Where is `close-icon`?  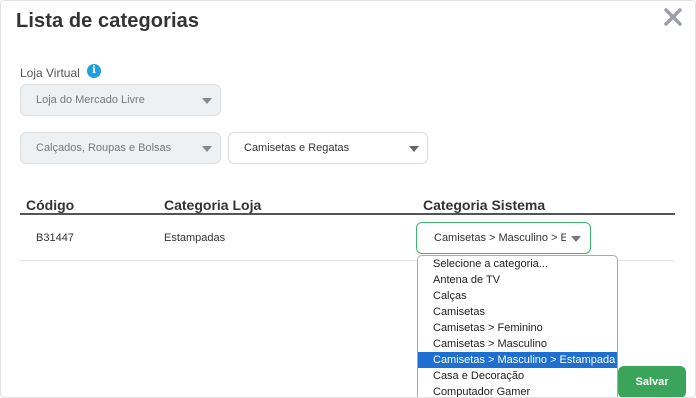 close-icon is located at coordinates (673, 17).